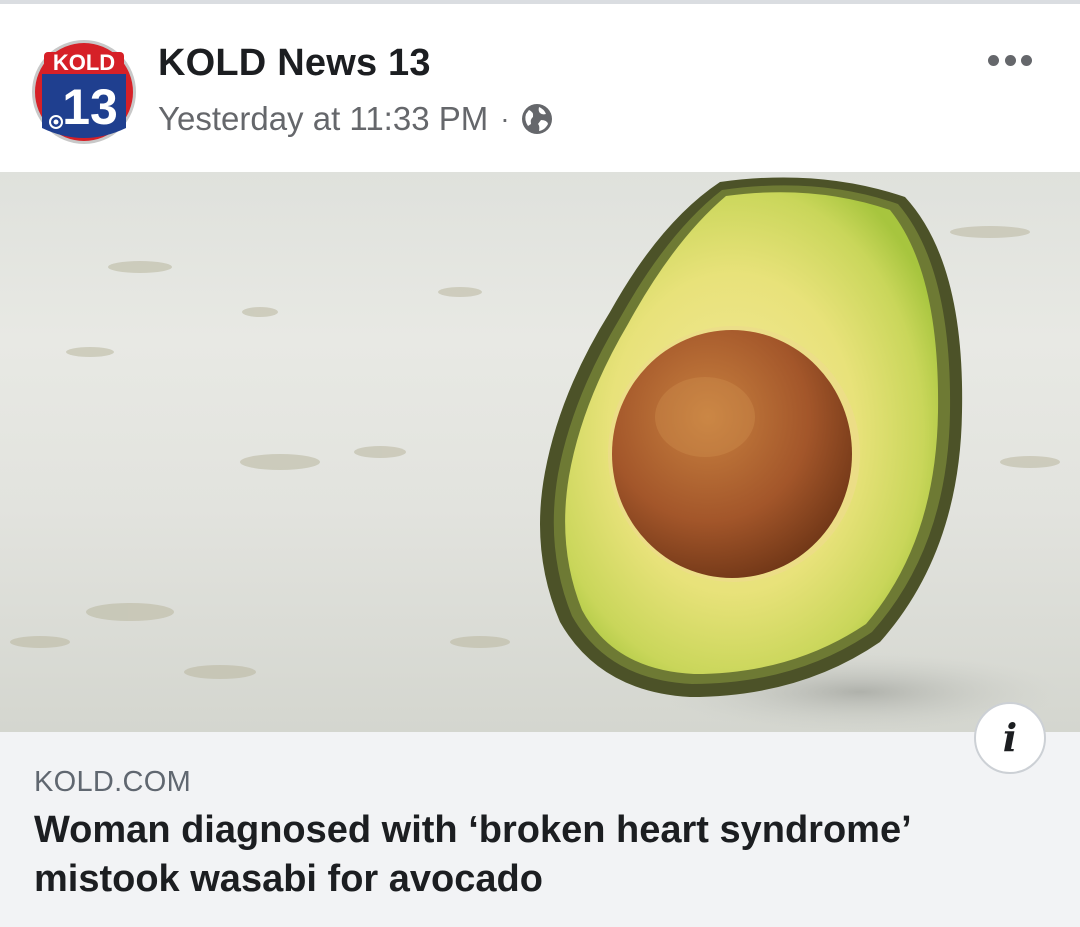 Image resolution: width=1080 pixels, height=927 pixels. Describe the element at coordinates (84, 62) in the screenshot. I see `logo-station-text: KOLD` at that location.